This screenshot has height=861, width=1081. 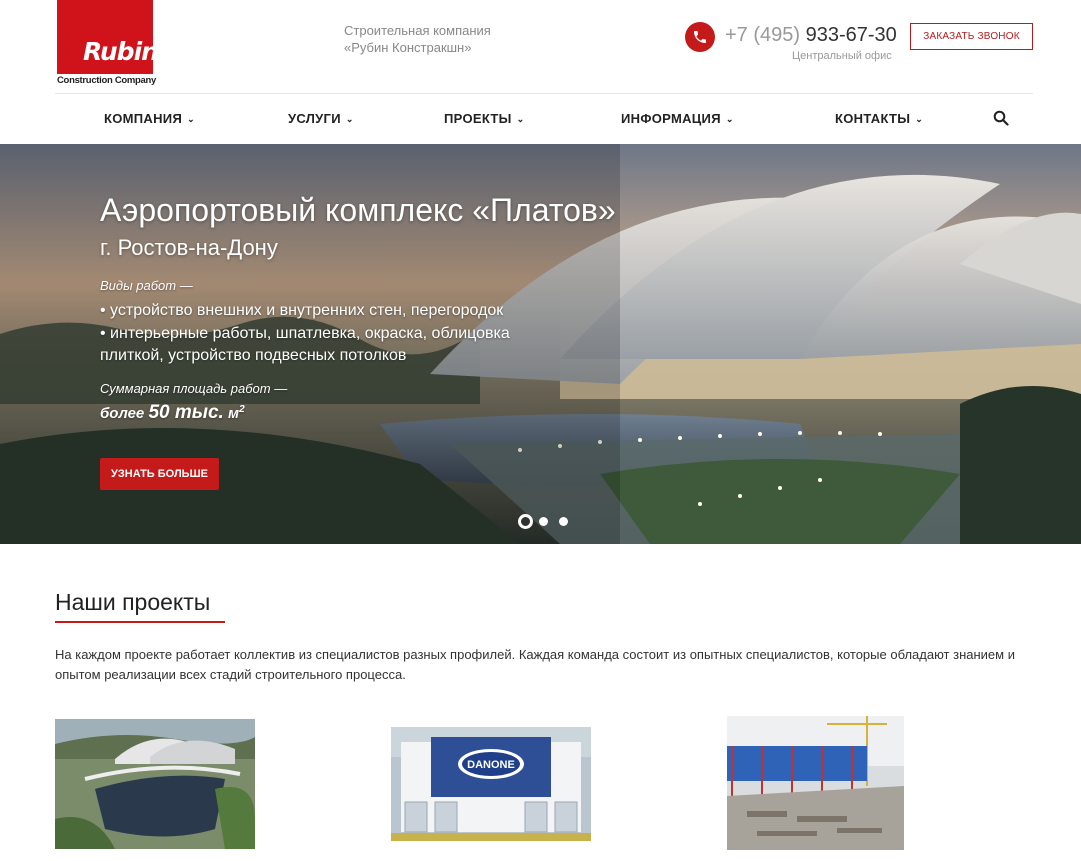 What do you see at coordinates (873, 118) in the screenshot?
I see `nav-item-label: КОНТАКТЫ` at bounding box center [873, 118].